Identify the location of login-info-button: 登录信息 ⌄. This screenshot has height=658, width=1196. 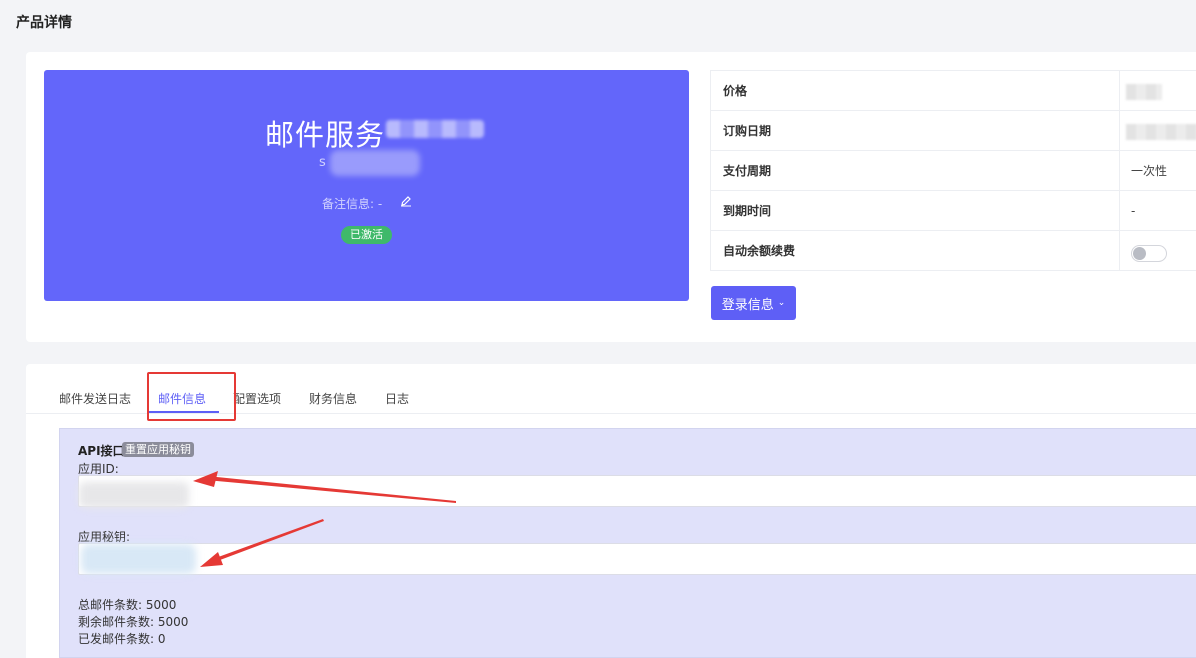
(753, 303).